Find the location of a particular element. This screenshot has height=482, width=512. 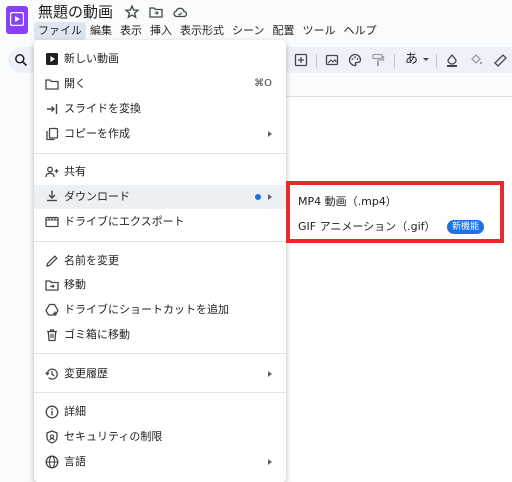

menu-item-label: コピーを作成 is located at coordinates (97, 133).